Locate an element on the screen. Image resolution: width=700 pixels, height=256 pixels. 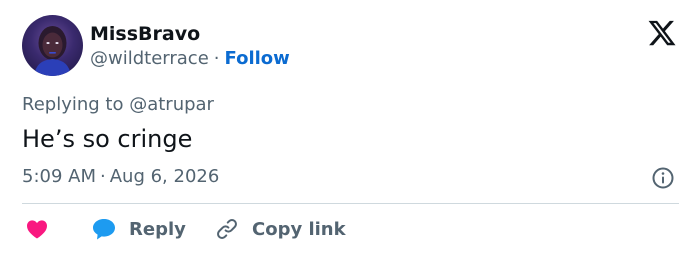
heart-icon is located at coordinates (37, 229).